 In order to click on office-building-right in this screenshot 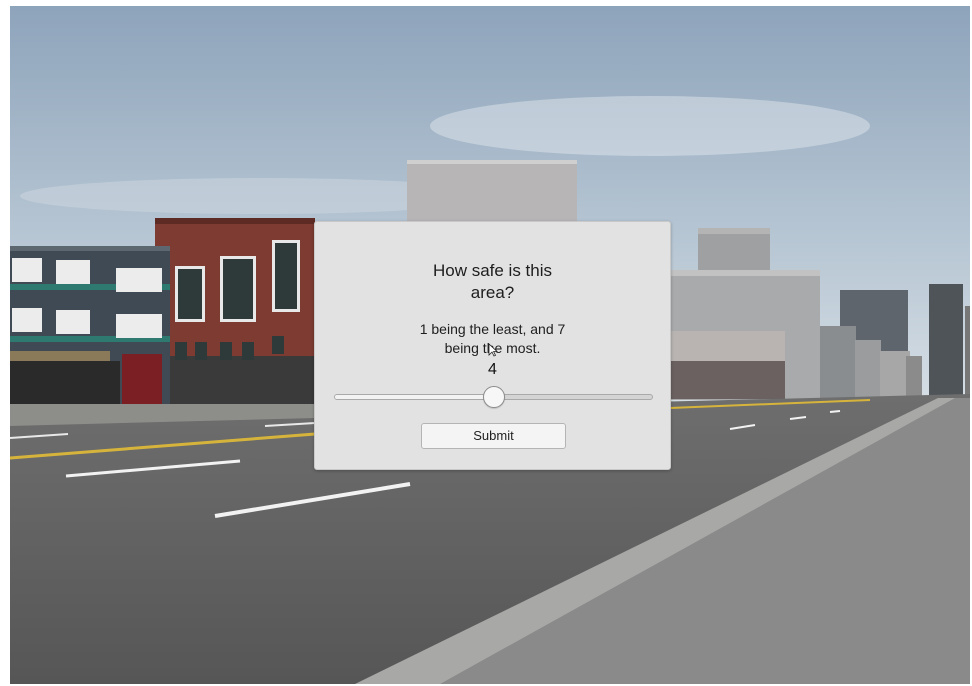, I will do `click(745, 335)`.